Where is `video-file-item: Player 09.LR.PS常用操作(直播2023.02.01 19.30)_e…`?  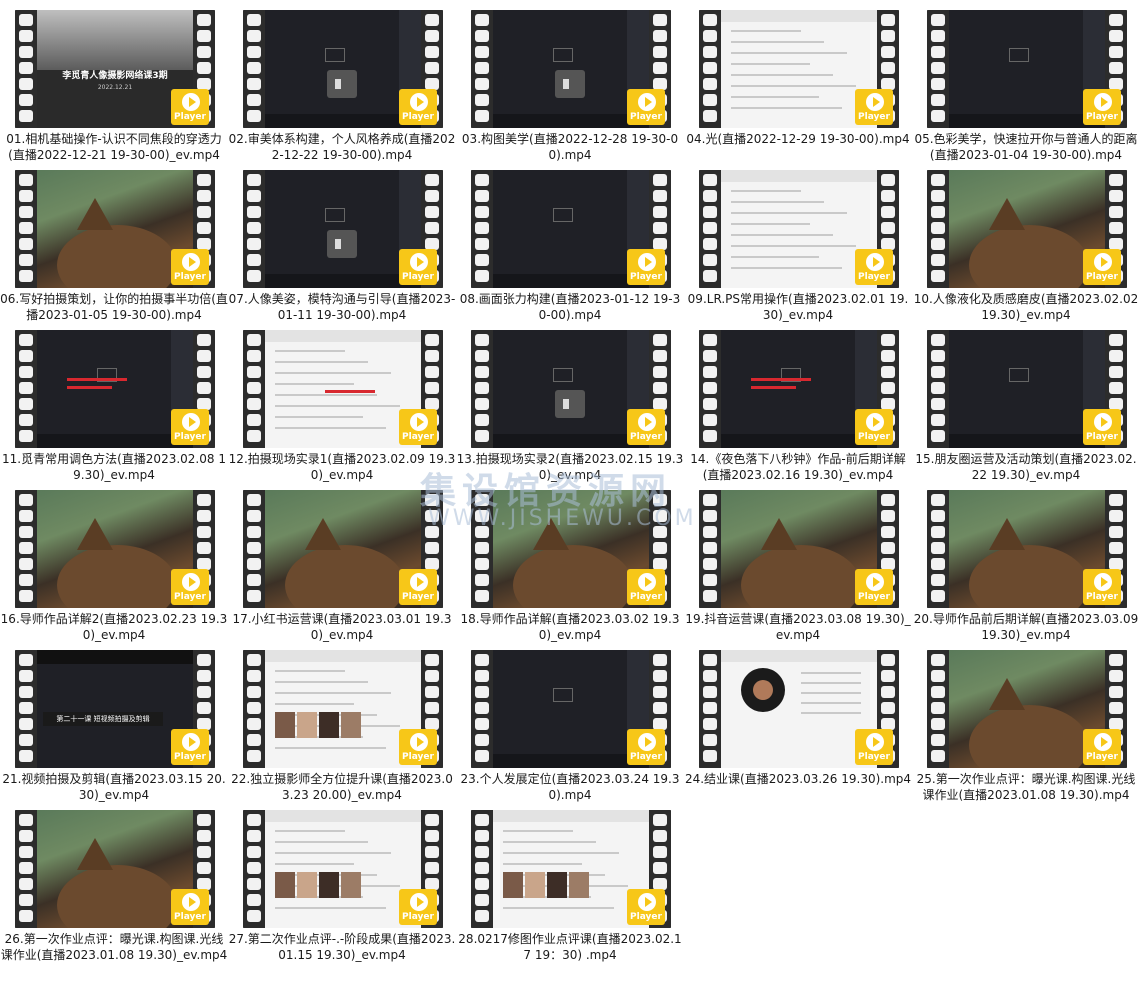 video-file-item: Player 09.LR.PS常用操作(直播2023.02.01 19.30)_e… is located at coordinates (798, 241).